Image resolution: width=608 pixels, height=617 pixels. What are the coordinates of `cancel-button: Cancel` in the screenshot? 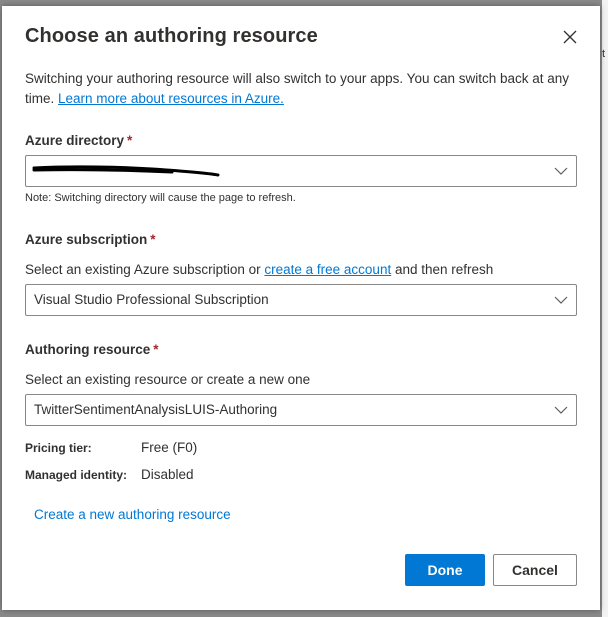 It's located at (535, 570).